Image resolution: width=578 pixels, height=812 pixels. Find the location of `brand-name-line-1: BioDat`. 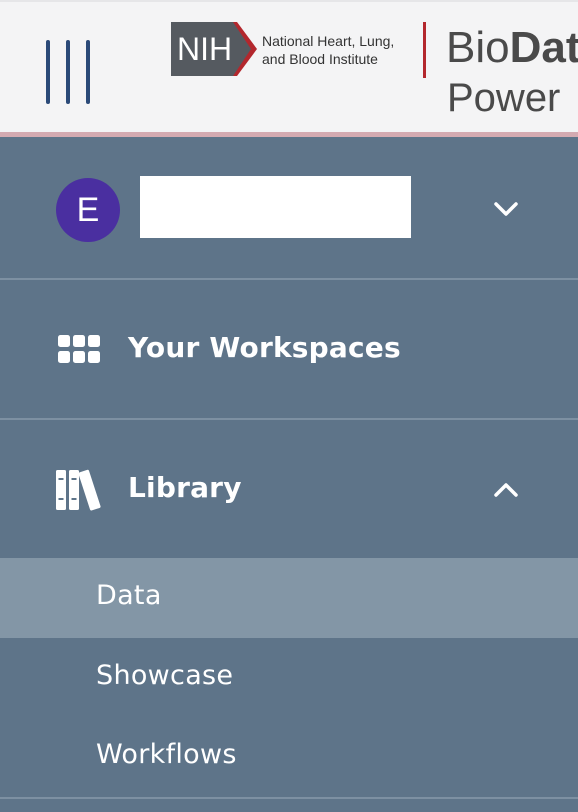

brand-name-line-1: BioDat is located at coordinates (512, 48).